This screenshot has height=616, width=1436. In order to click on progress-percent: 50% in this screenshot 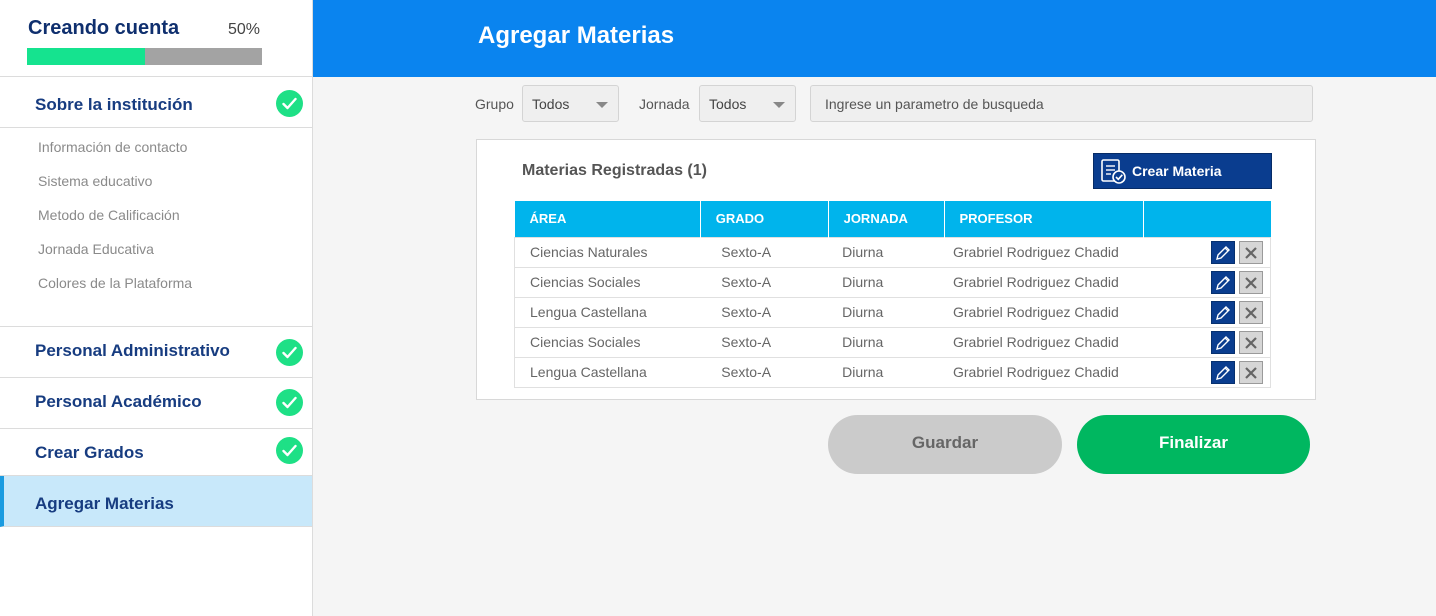, I will do `click(244, 29)`.